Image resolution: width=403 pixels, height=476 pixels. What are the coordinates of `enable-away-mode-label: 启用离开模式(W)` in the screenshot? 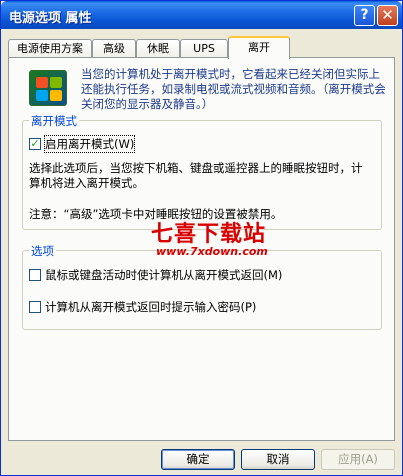 It's located at (89, 144).